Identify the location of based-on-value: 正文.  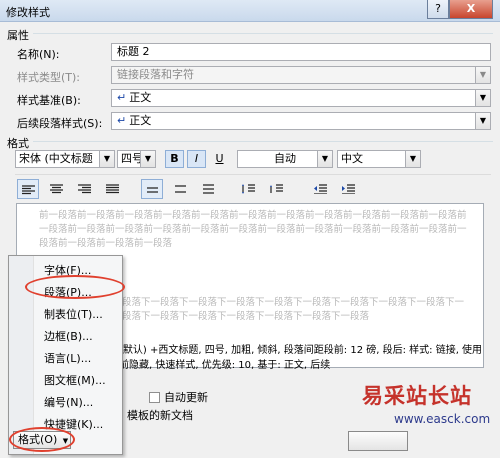
(140, 97).